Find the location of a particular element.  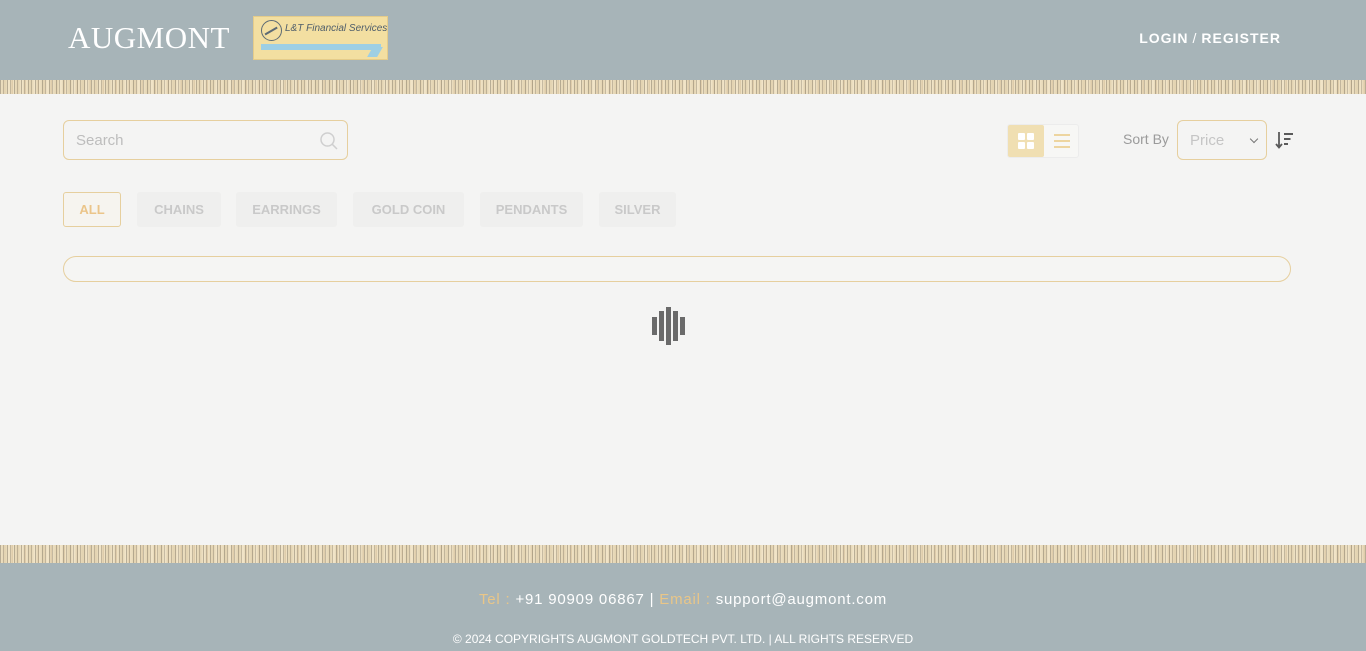

email-label: Email : is located at coordinates (685, 599).